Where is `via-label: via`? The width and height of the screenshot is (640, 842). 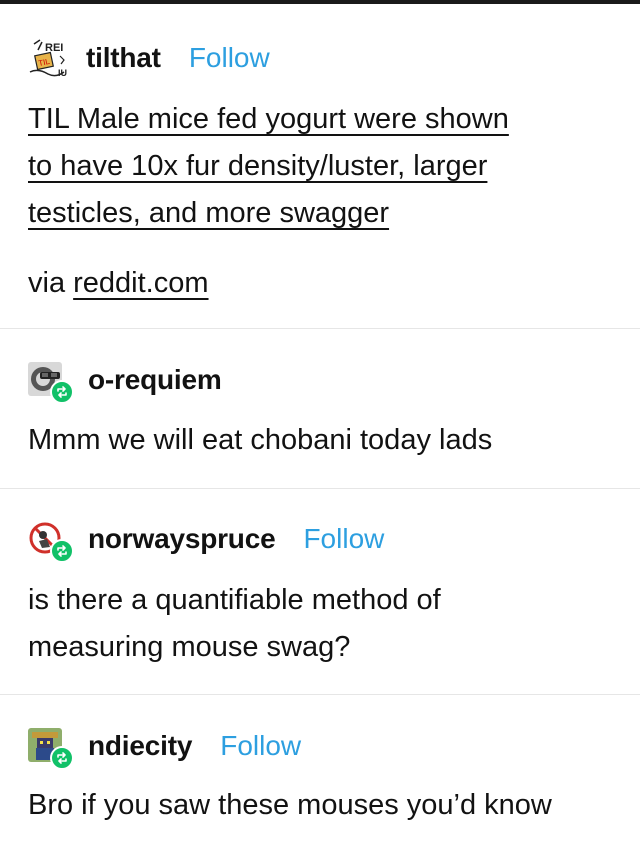 via-label: via is located at coordinates (51, 283).